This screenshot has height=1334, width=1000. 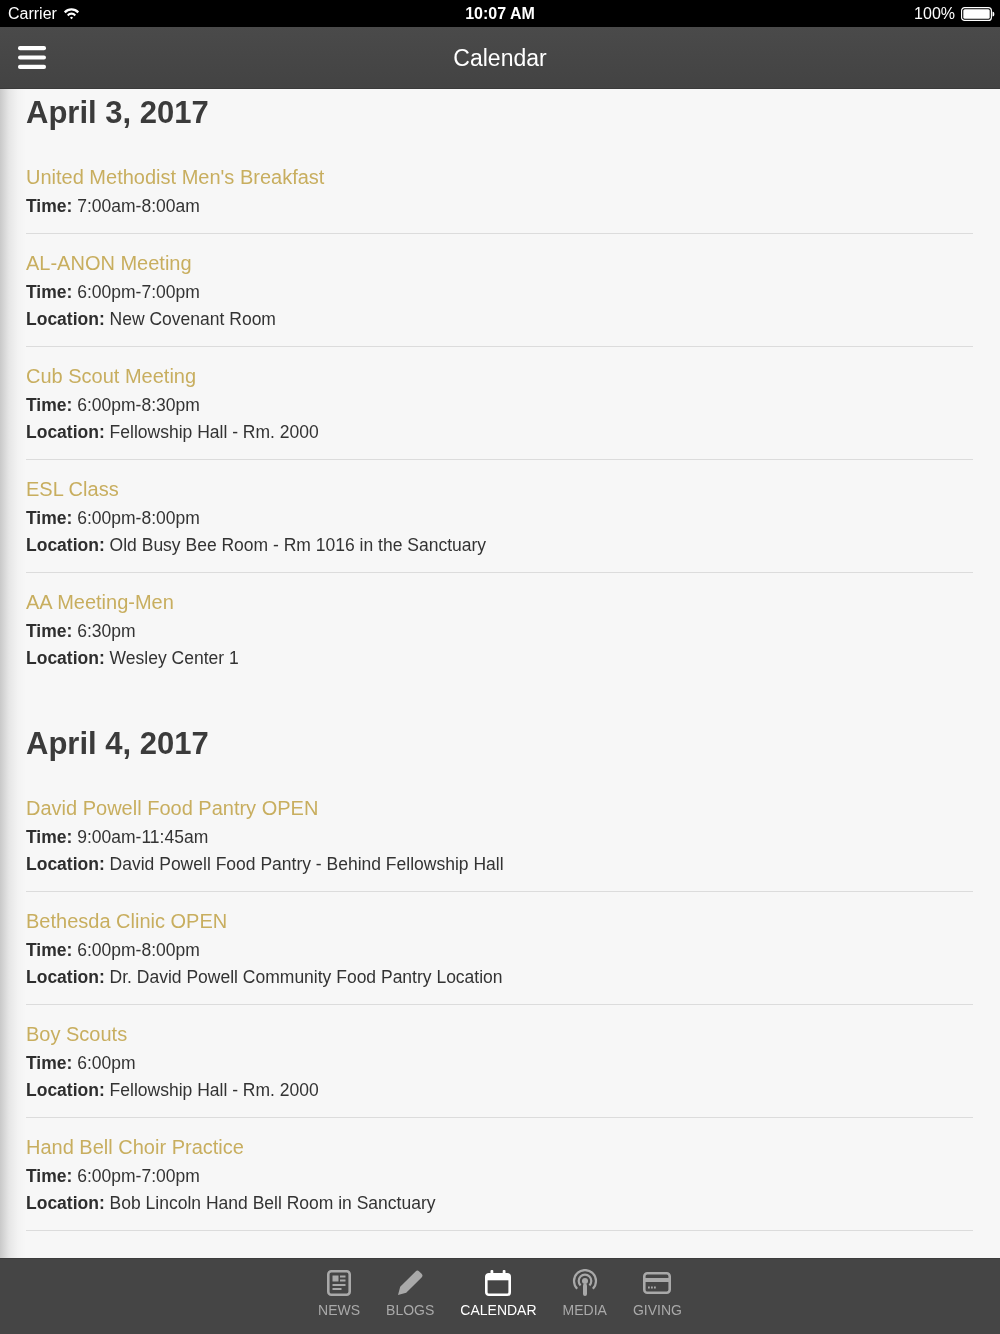 What do you see at coordinates (100, 602) in the screenshot?
I see `event-title-link: AA Meeting-Men` at bounding box center [100, 602].